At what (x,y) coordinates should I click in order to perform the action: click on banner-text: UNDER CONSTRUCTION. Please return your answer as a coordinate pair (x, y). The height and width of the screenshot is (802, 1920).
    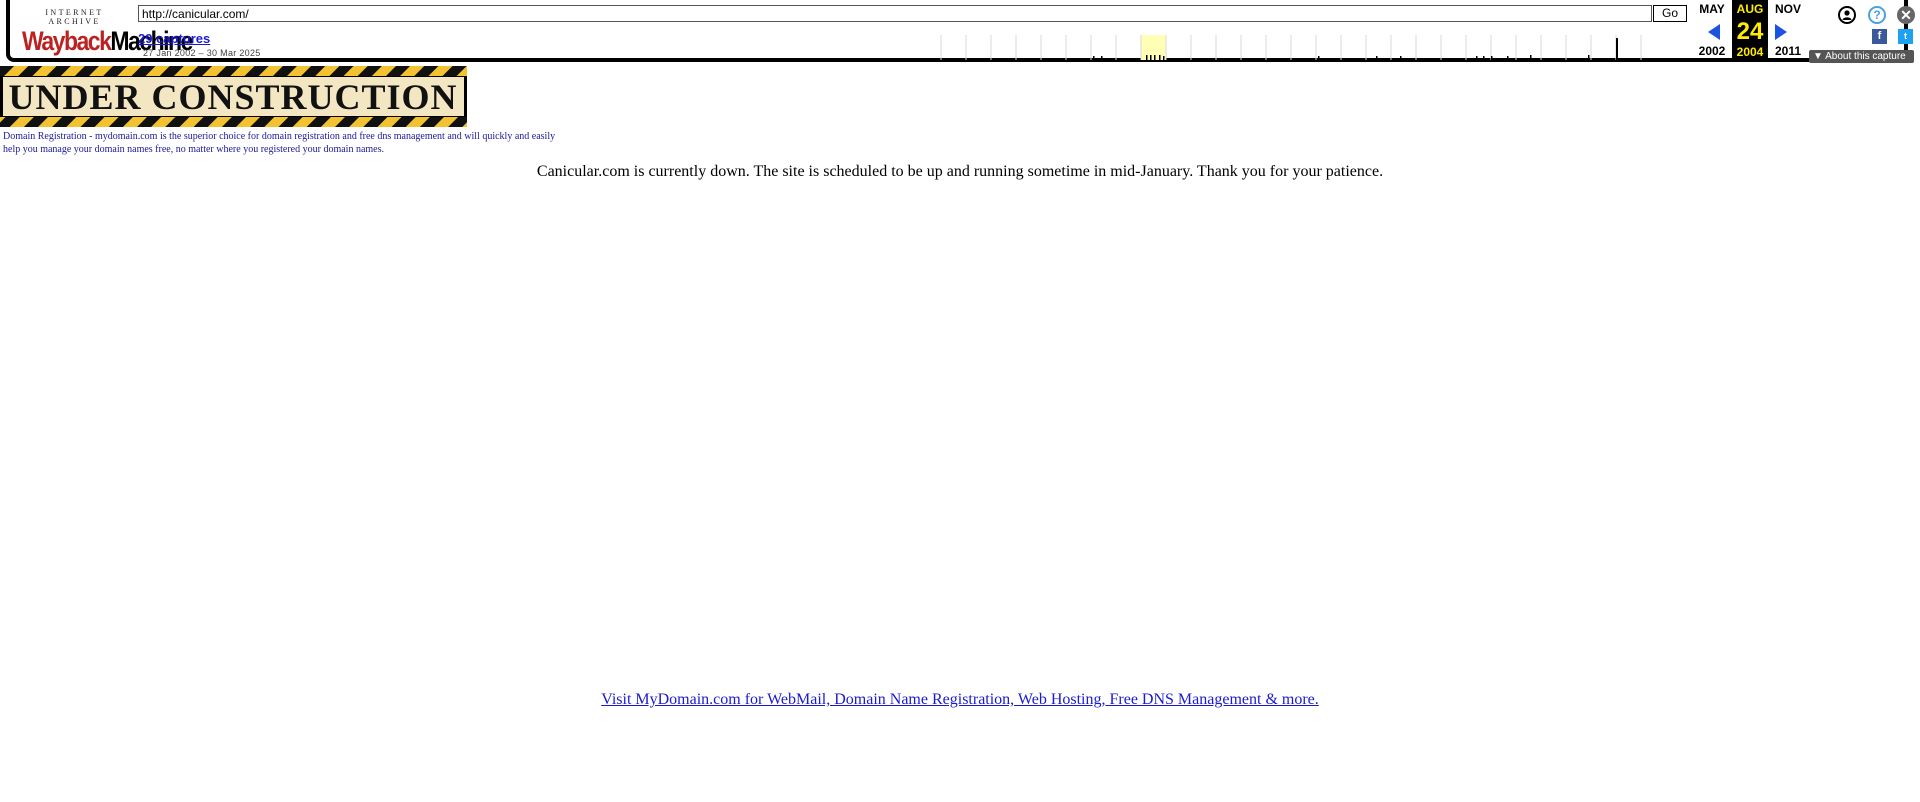
    Looking at the image, I should click on (232, 97).